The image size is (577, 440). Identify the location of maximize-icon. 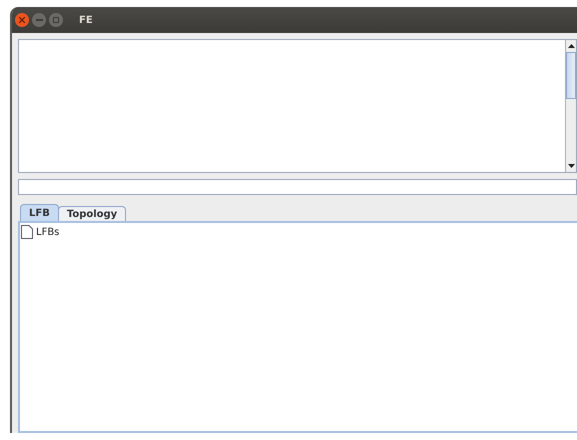
(56, 20).